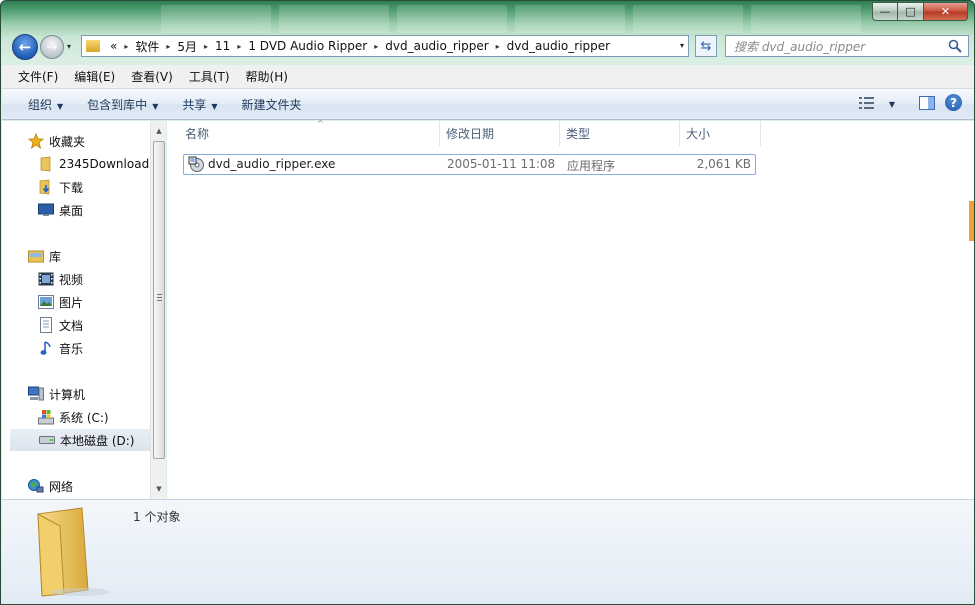 The image size is (975, 605). Describe the element at coordinates (309, 132) in the screenshot. I see `column-header-name: 名称 ^` at that location.